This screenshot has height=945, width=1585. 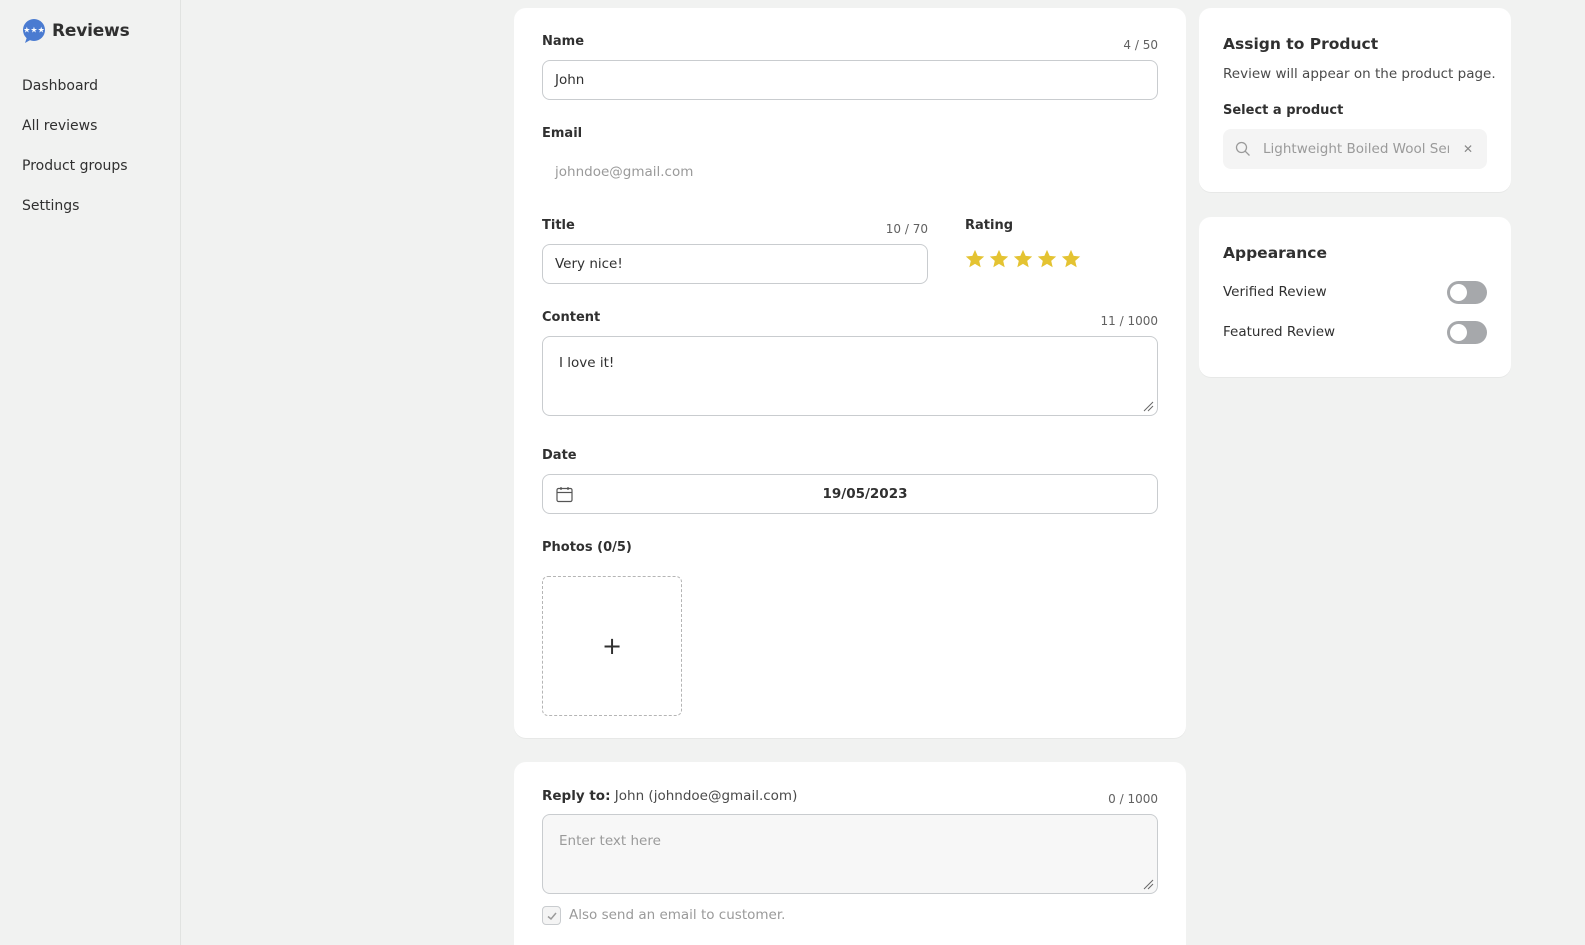 What do you see at coordinates (610, 841) in the screenshot?
I see `reply-placeholder: Enter text here` at bounding box center [610, 841].